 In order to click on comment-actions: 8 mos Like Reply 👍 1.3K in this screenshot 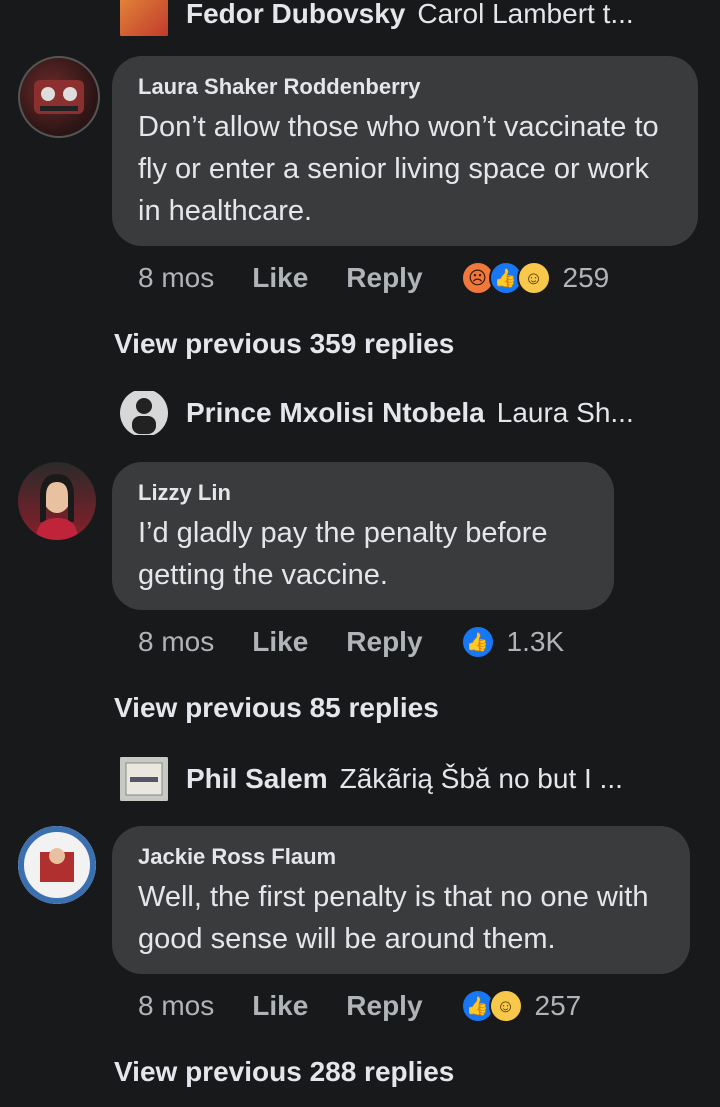, I will do `click(351, 642)`.